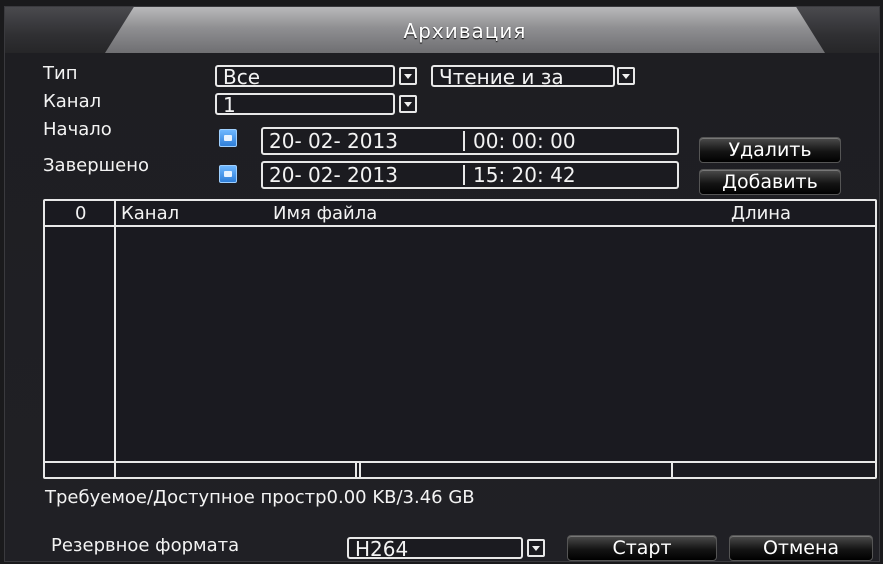 The width and height of the screenshot is (883, 564). I want to click on type-select-value: Все, so click(242, 76).